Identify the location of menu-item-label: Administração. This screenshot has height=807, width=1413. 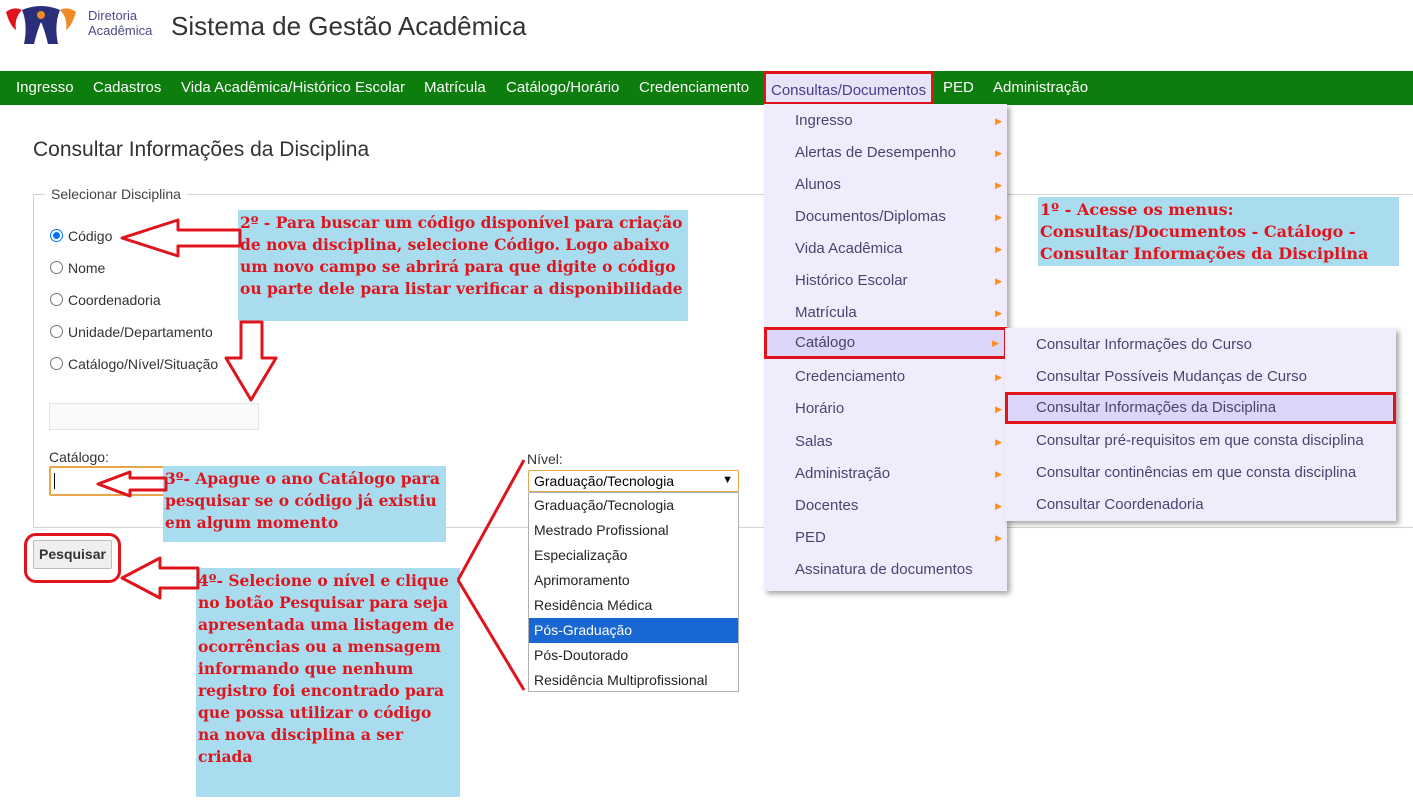
(843, 473).